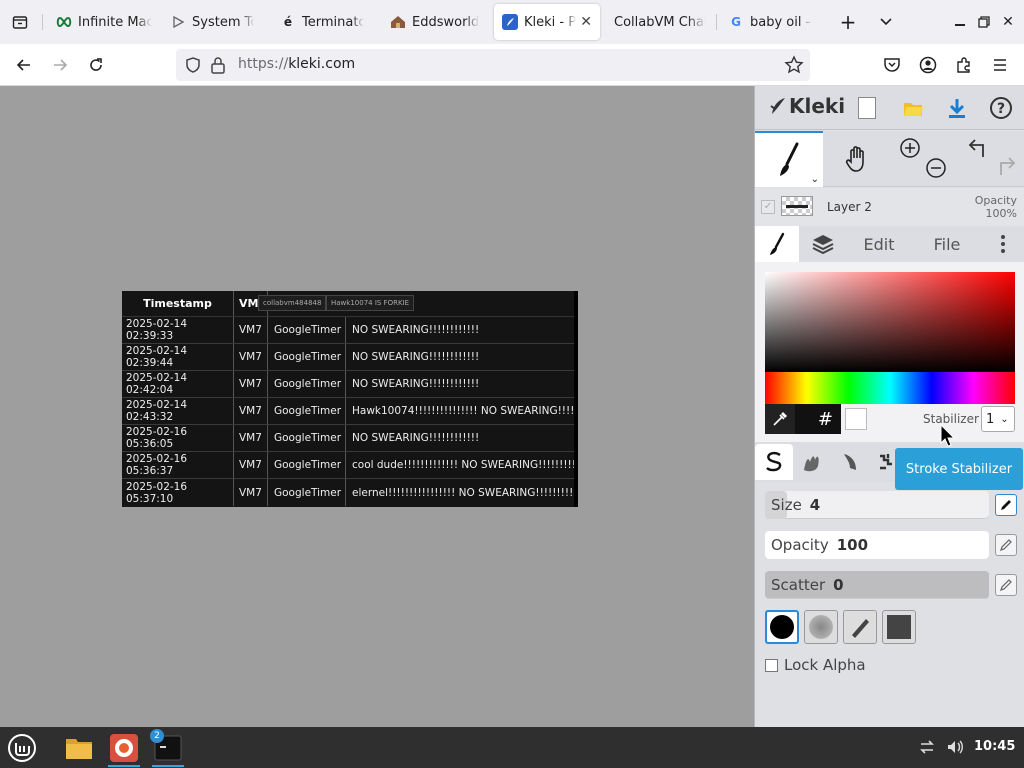  Describe the element at coordinates (20, 22) in the screenshot. I see `tab-list-button` at that location.